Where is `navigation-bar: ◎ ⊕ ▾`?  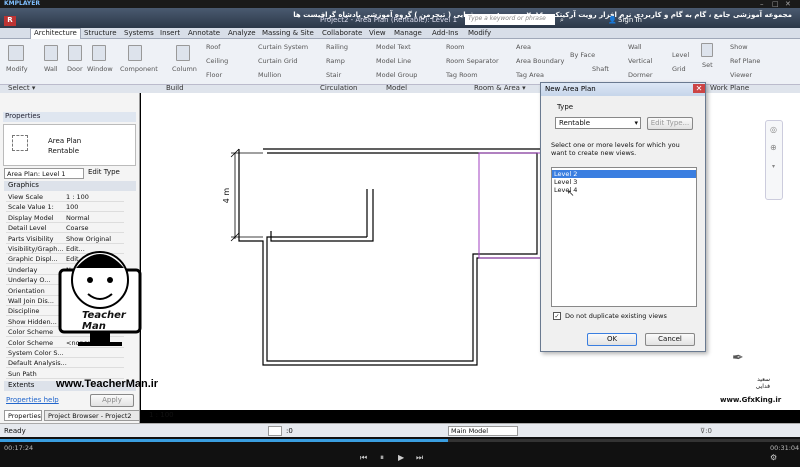
navigation-bar: ◎ ⊕ ▾ is located at coordinates (774, 160).